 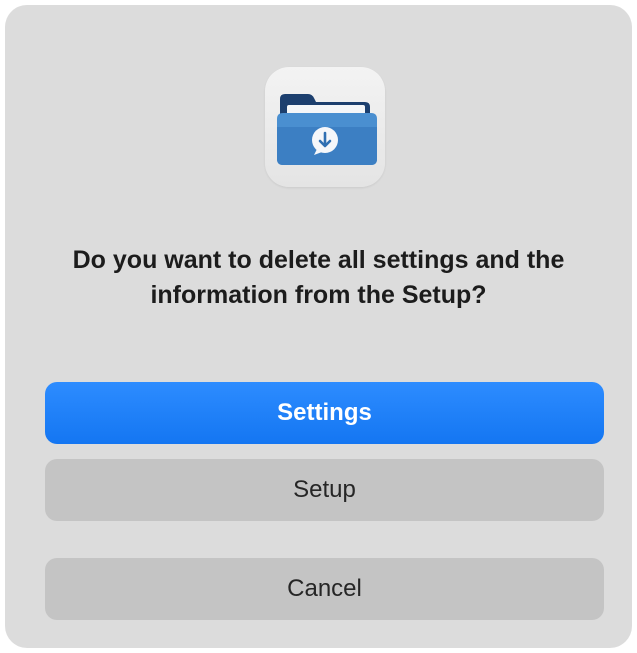 What do you see at coordinates (324, 413) in the screenshot?
I see `settings-button: Settings` at bounding box center [324, 413].